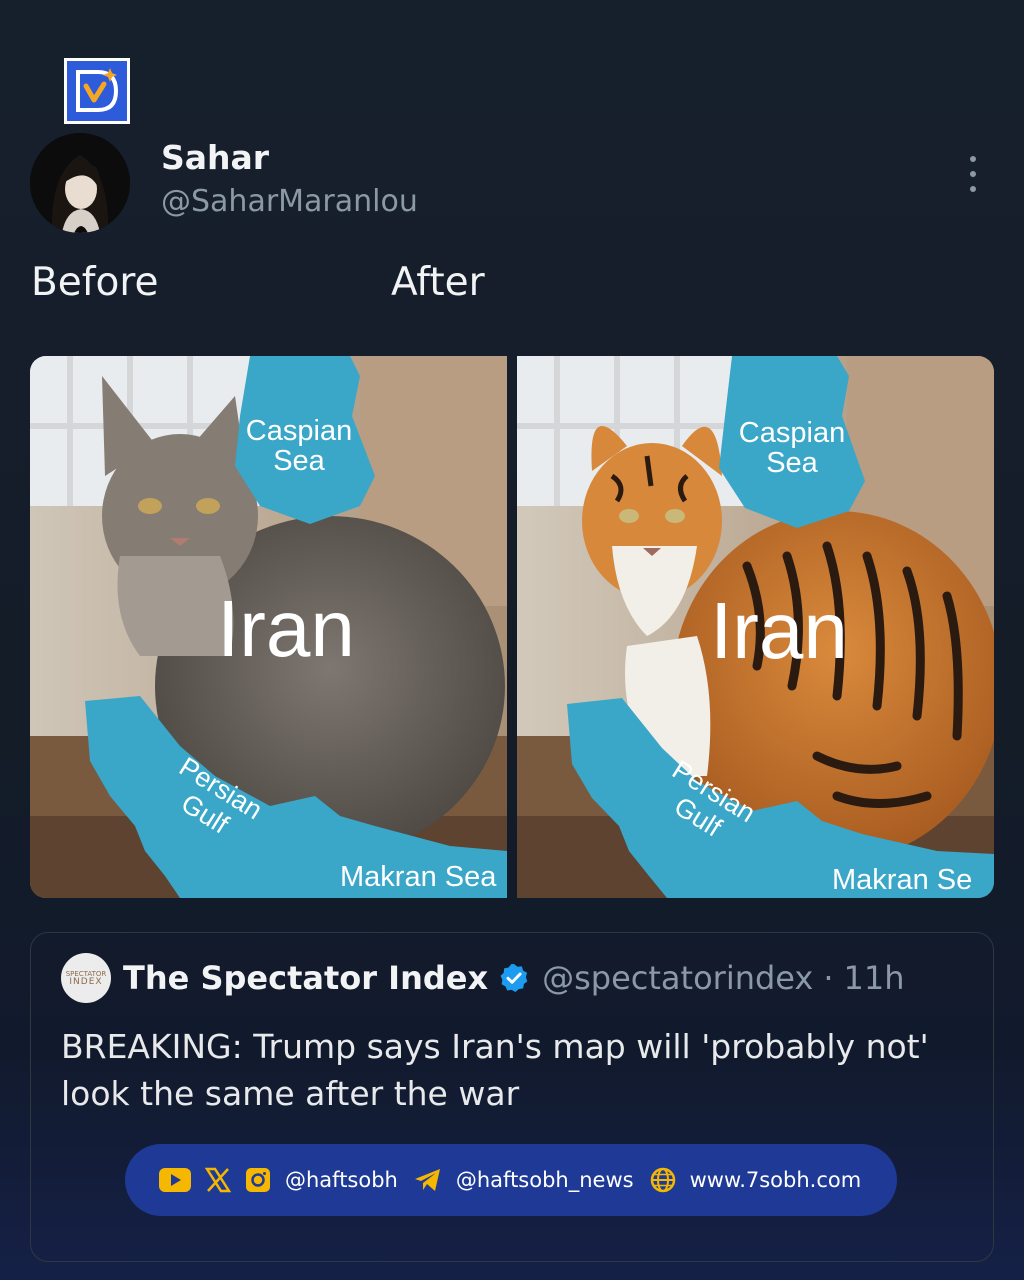 This screenshot has height=1280, width=1024. I want to click on makran-label: Makran Se, so click(902, 880).